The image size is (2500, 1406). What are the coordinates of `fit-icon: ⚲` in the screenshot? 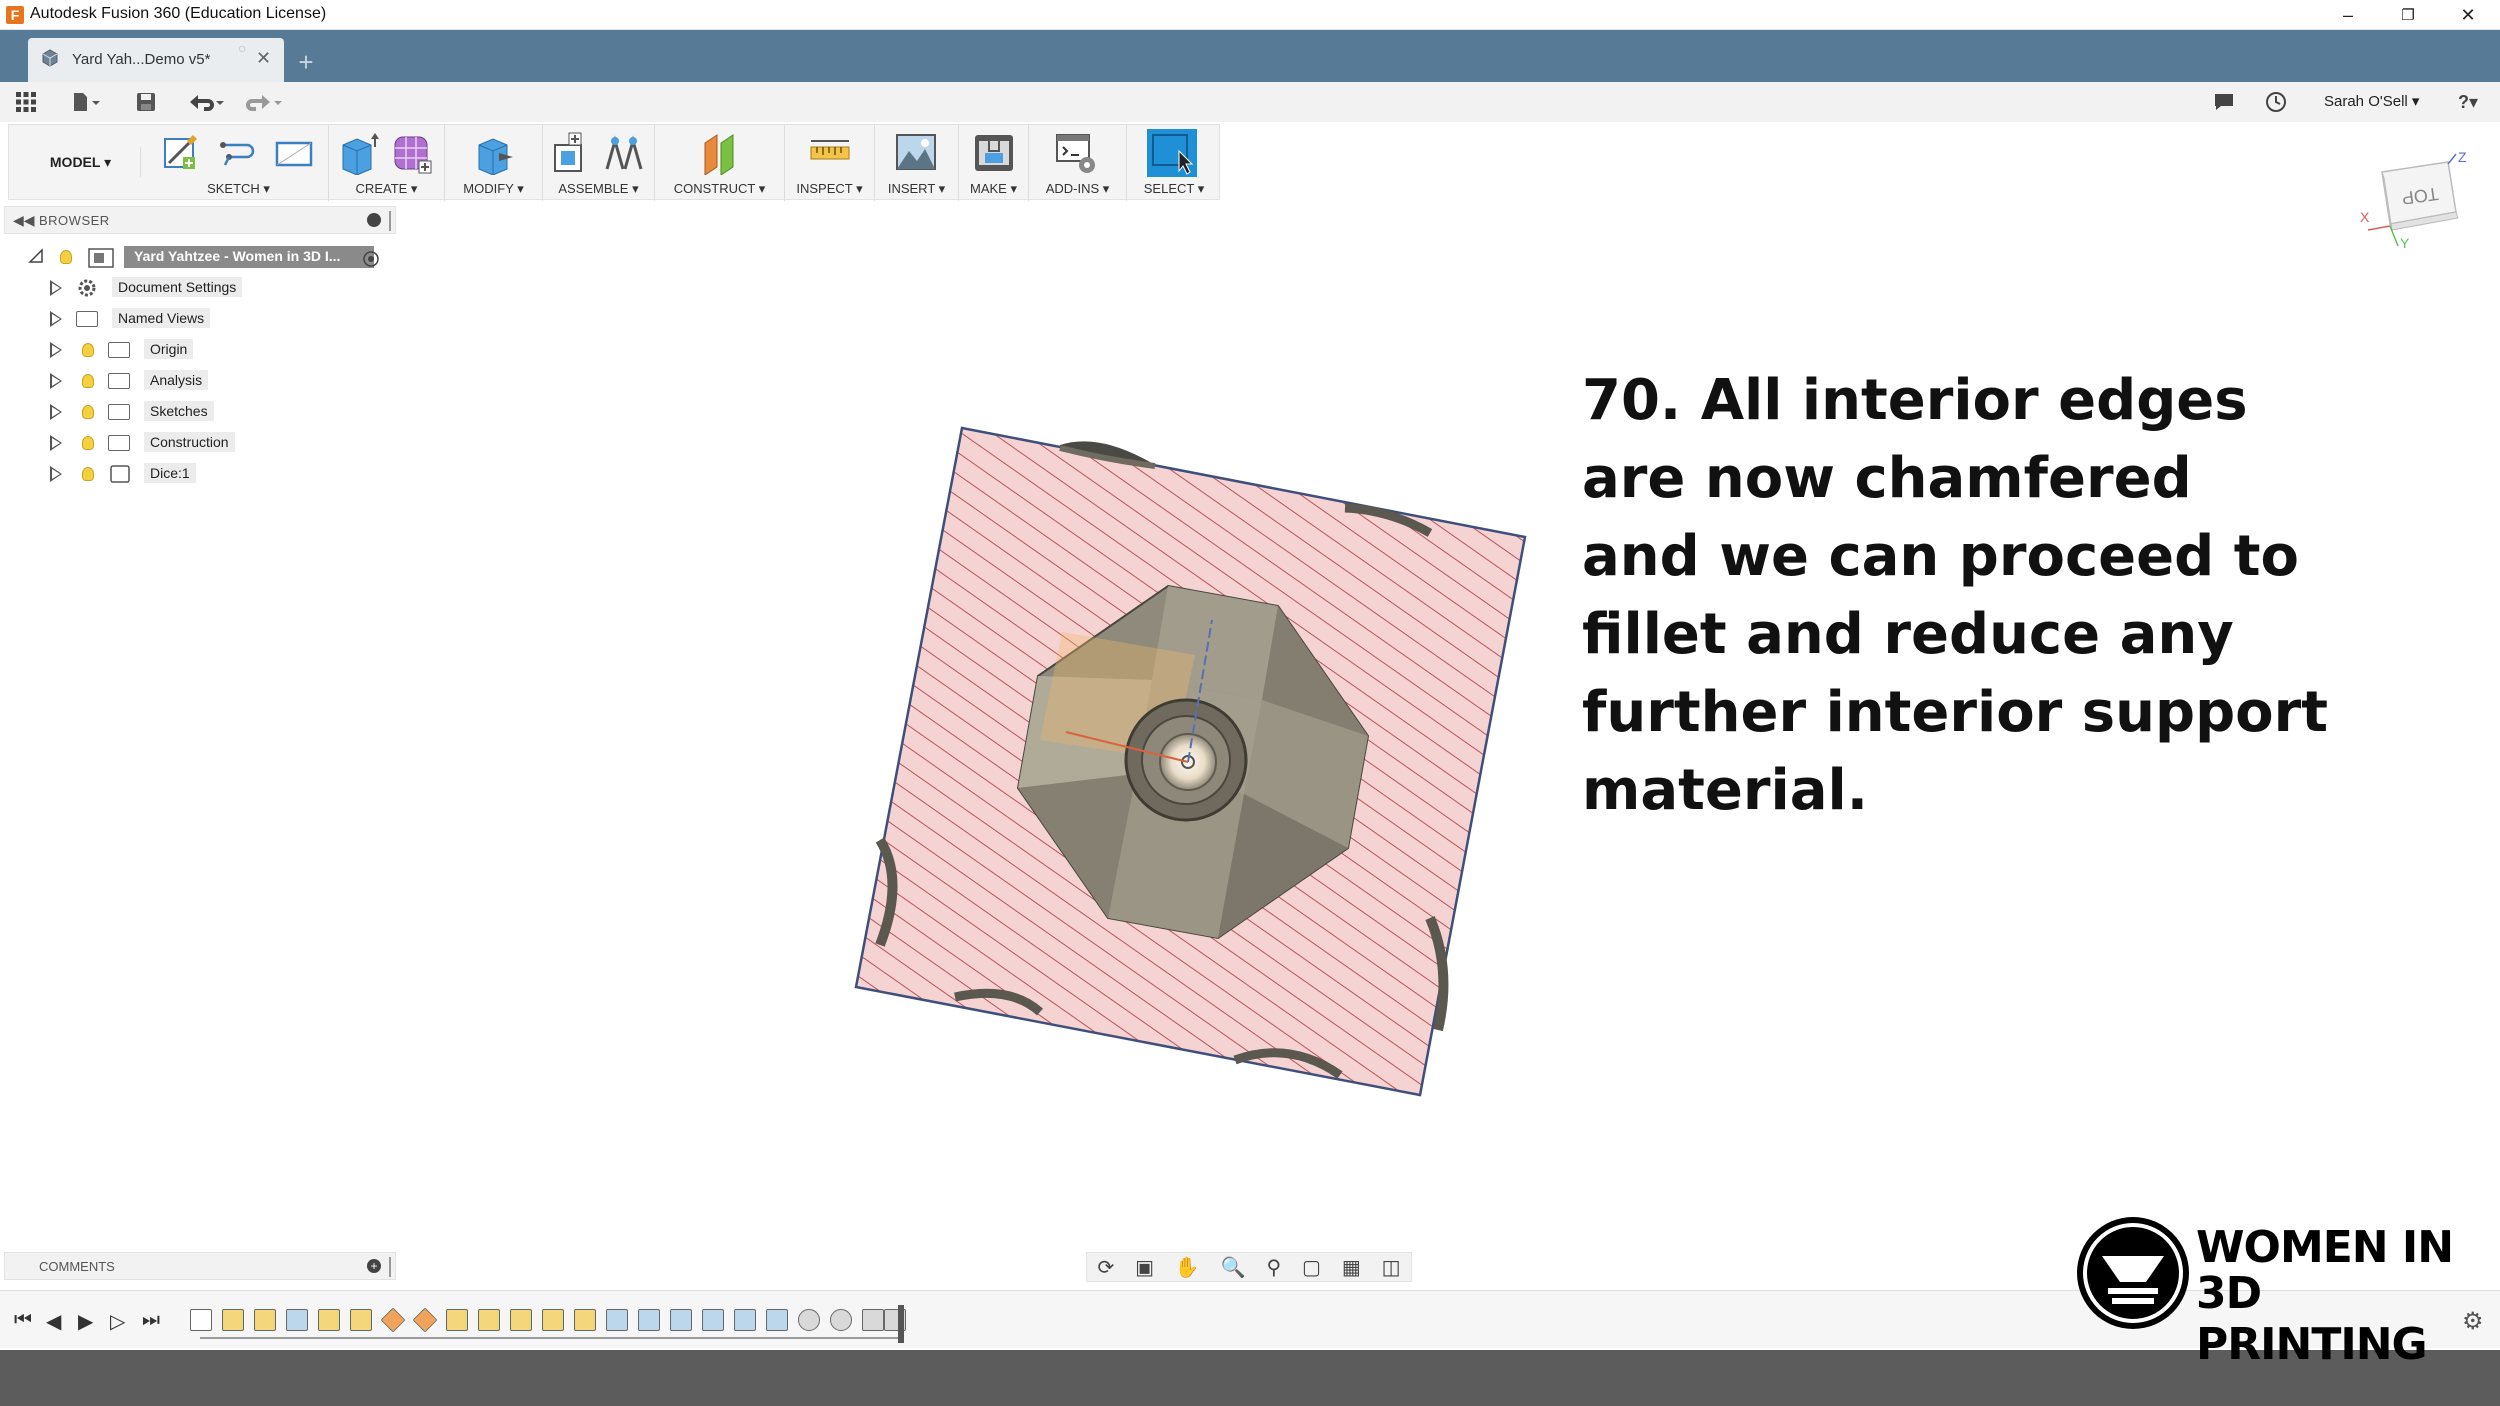 It's located at (1273, 1267).